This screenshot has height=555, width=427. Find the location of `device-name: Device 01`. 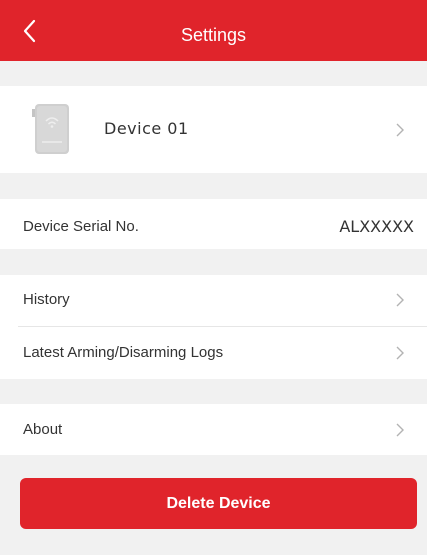

device-name: Device 01 is located at coordinates (146, 128).